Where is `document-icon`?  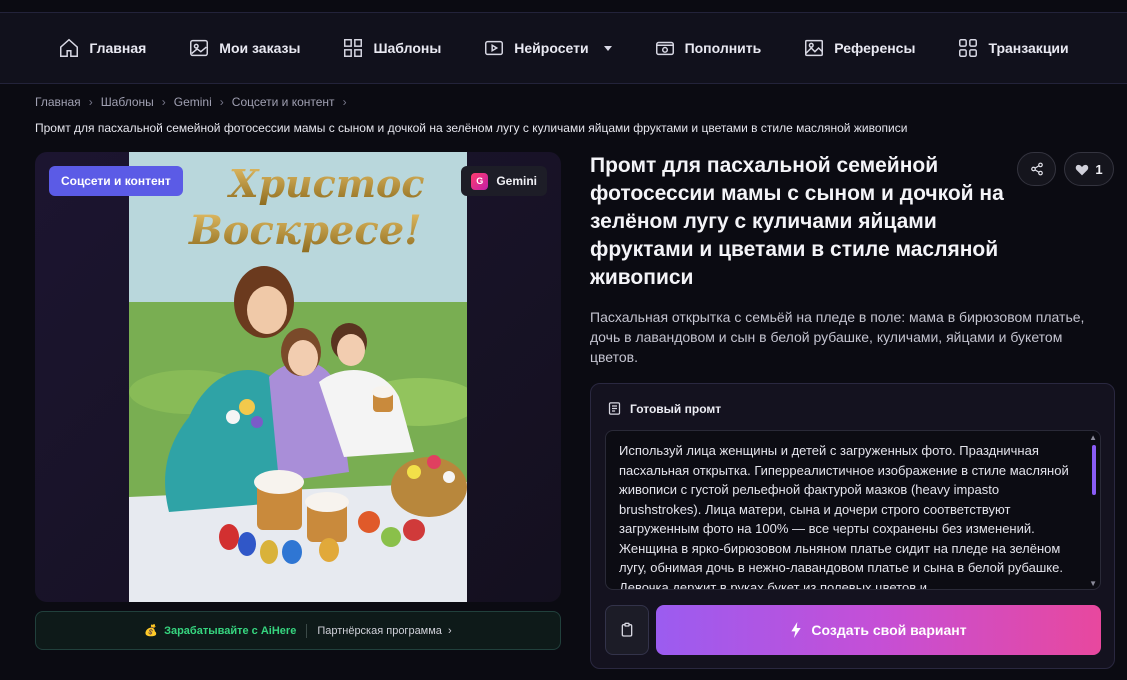
document-icon is located at coordinates (614, 408).